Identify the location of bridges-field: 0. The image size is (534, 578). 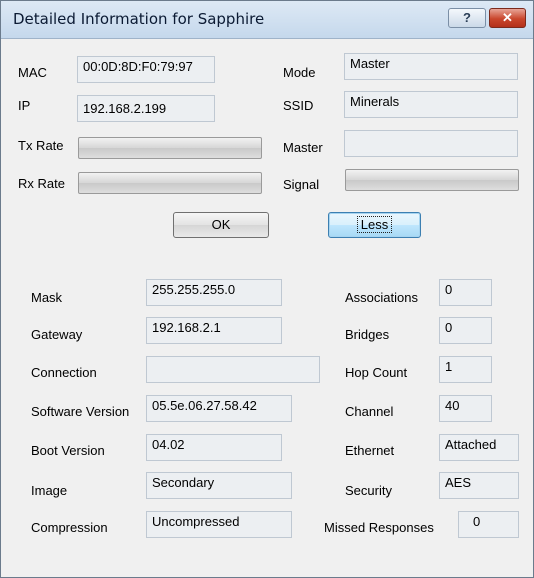
(465, 330).